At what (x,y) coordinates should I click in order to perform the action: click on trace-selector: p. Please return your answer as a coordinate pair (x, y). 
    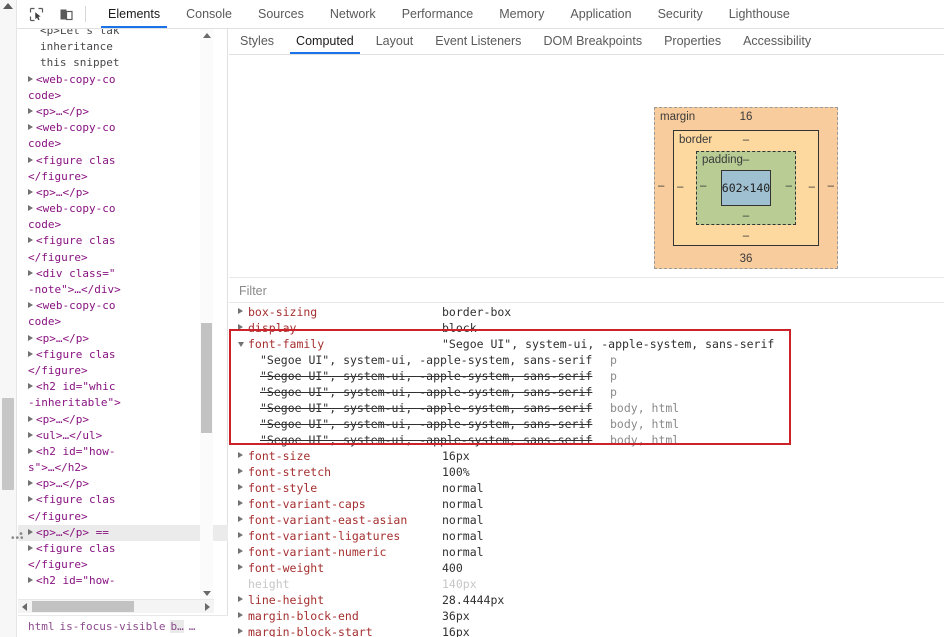
    Looking at the image, I should click on (613, 360).